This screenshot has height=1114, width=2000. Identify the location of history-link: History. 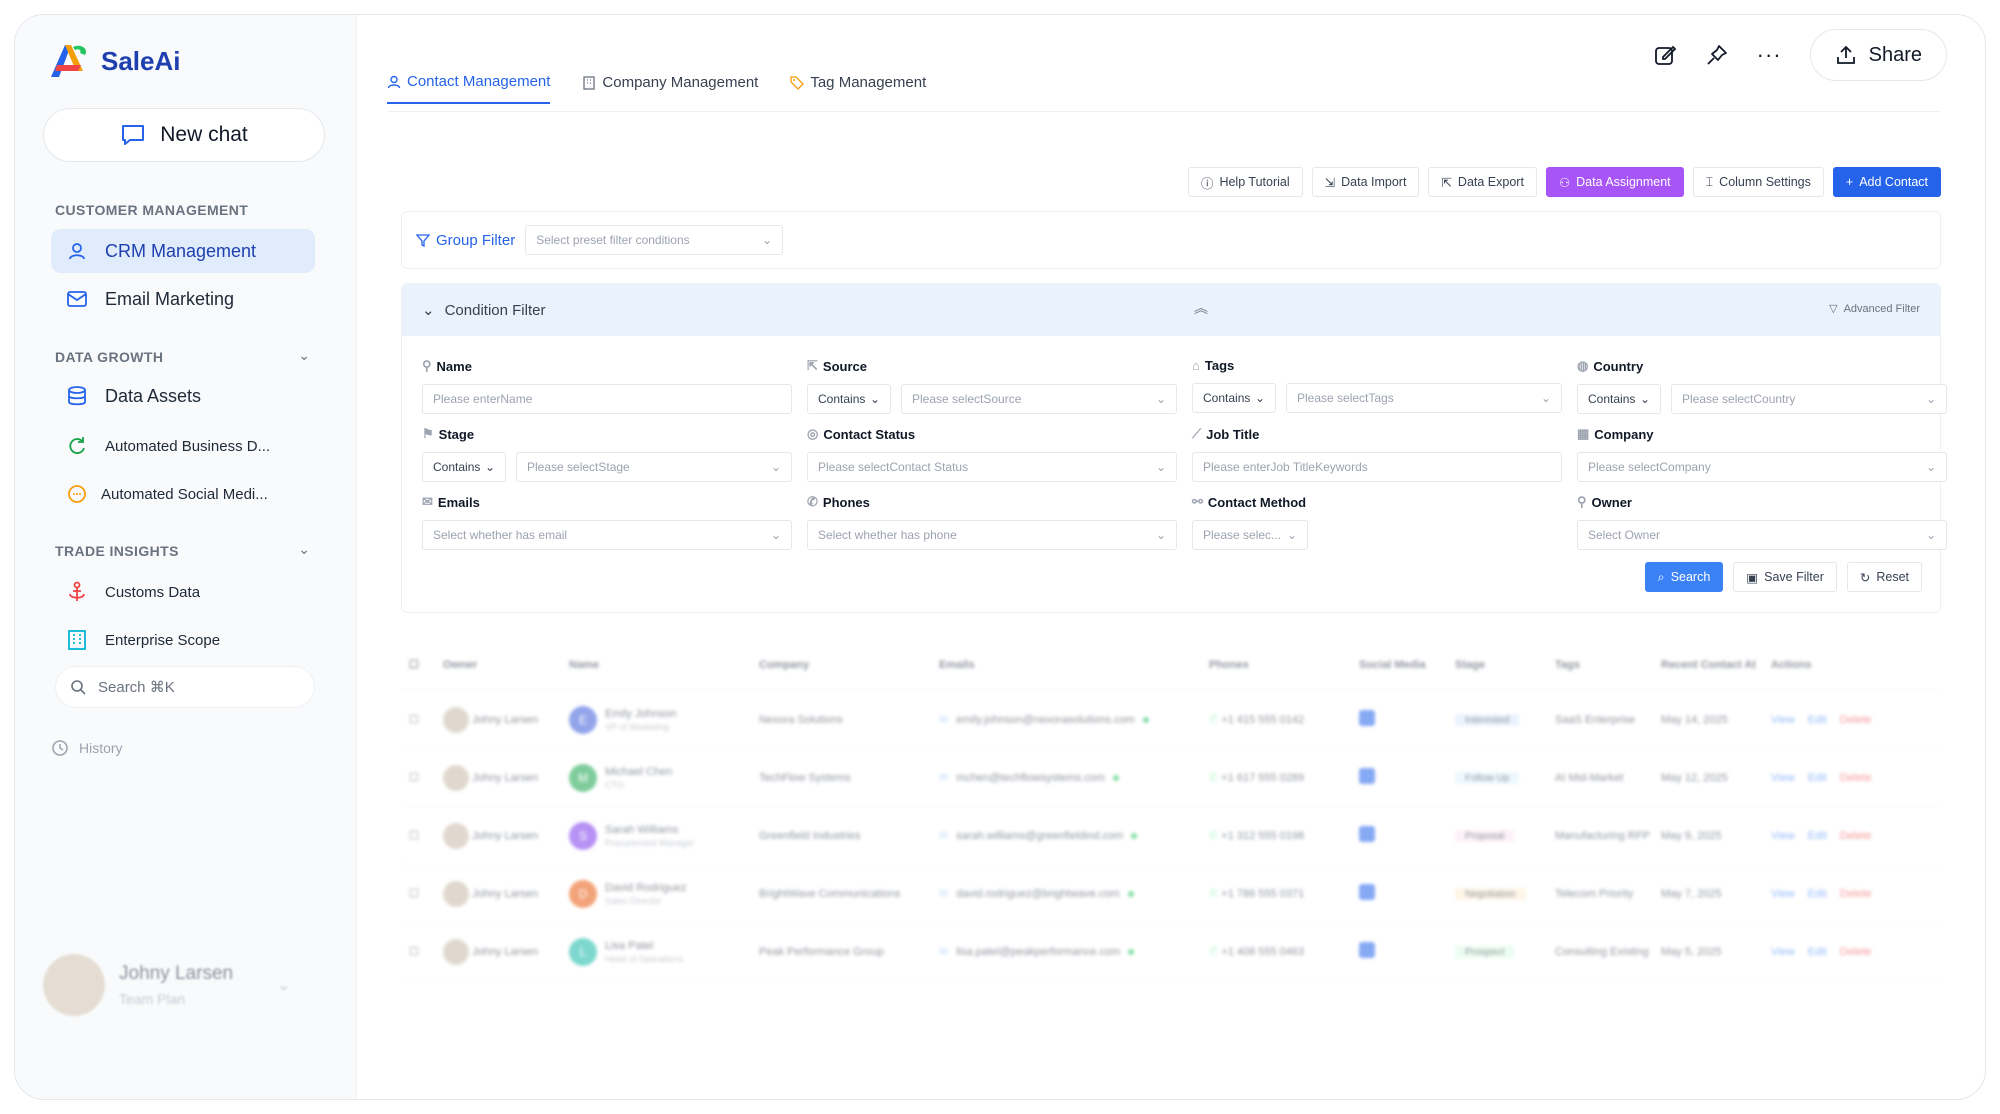
(87, 748).